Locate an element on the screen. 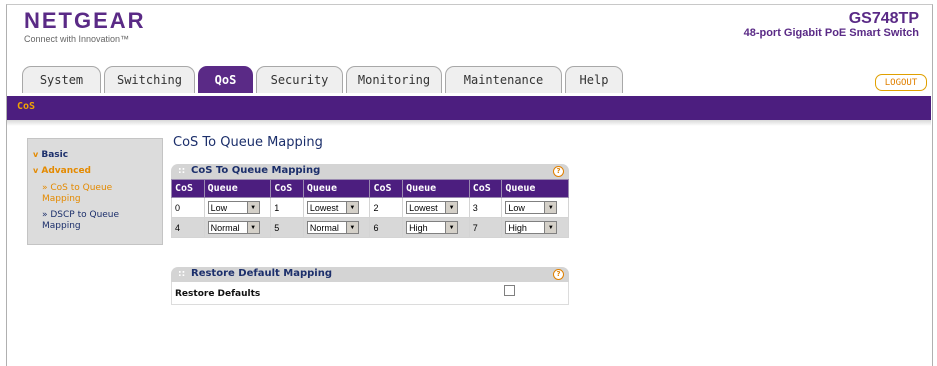 The height and width of the screenshot is (366, 937). netgear-logo: NETGEAR Connect with Innovation™ is located at coordinates (85, 26).